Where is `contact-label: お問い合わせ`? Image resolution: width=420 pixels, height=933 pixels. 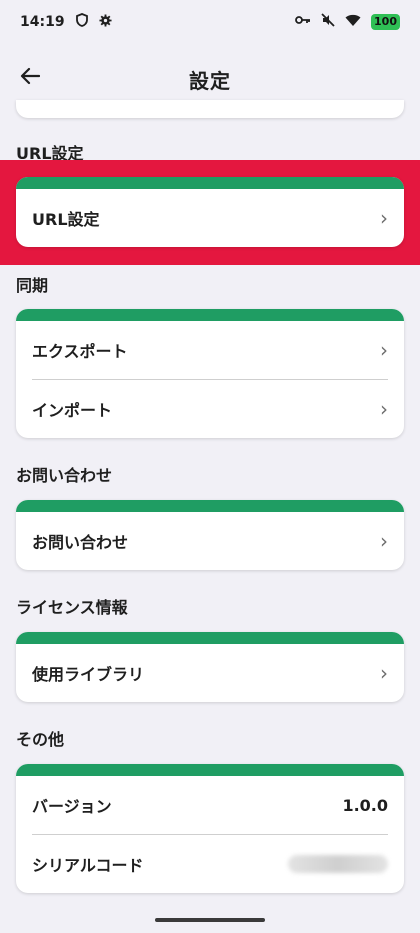
contact-label: お問い合わせ is located at coordinates (80, 542).